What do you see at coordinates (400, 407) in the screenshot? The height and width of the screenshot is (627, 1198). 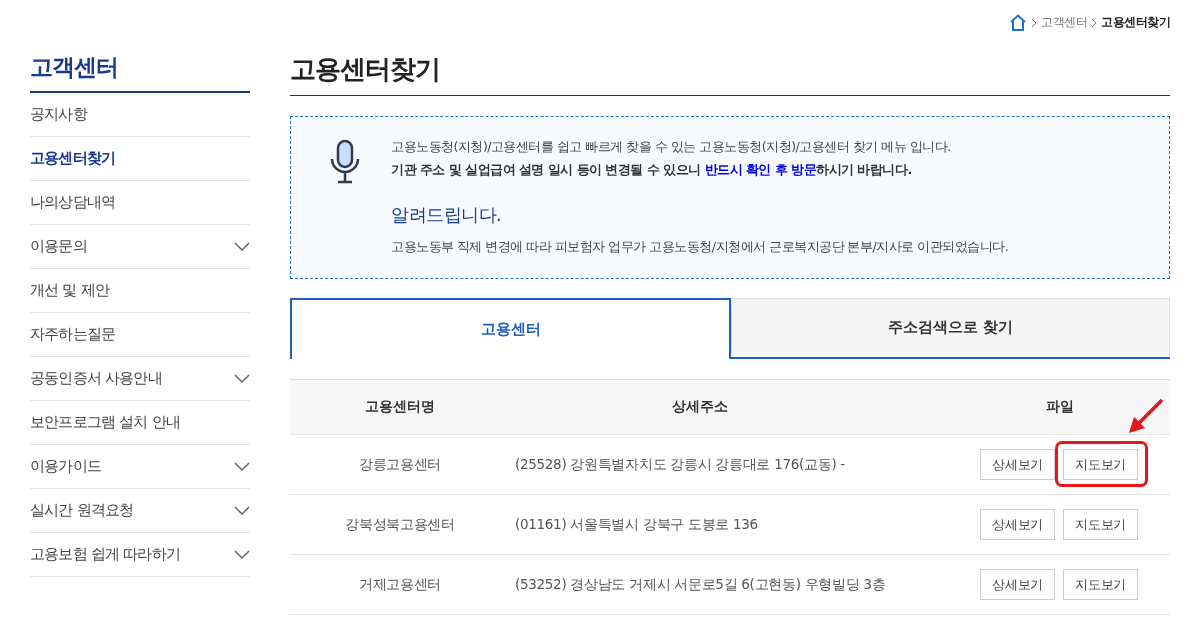 I see `column-header: 고용센터명` at bounding box center [400, 407].